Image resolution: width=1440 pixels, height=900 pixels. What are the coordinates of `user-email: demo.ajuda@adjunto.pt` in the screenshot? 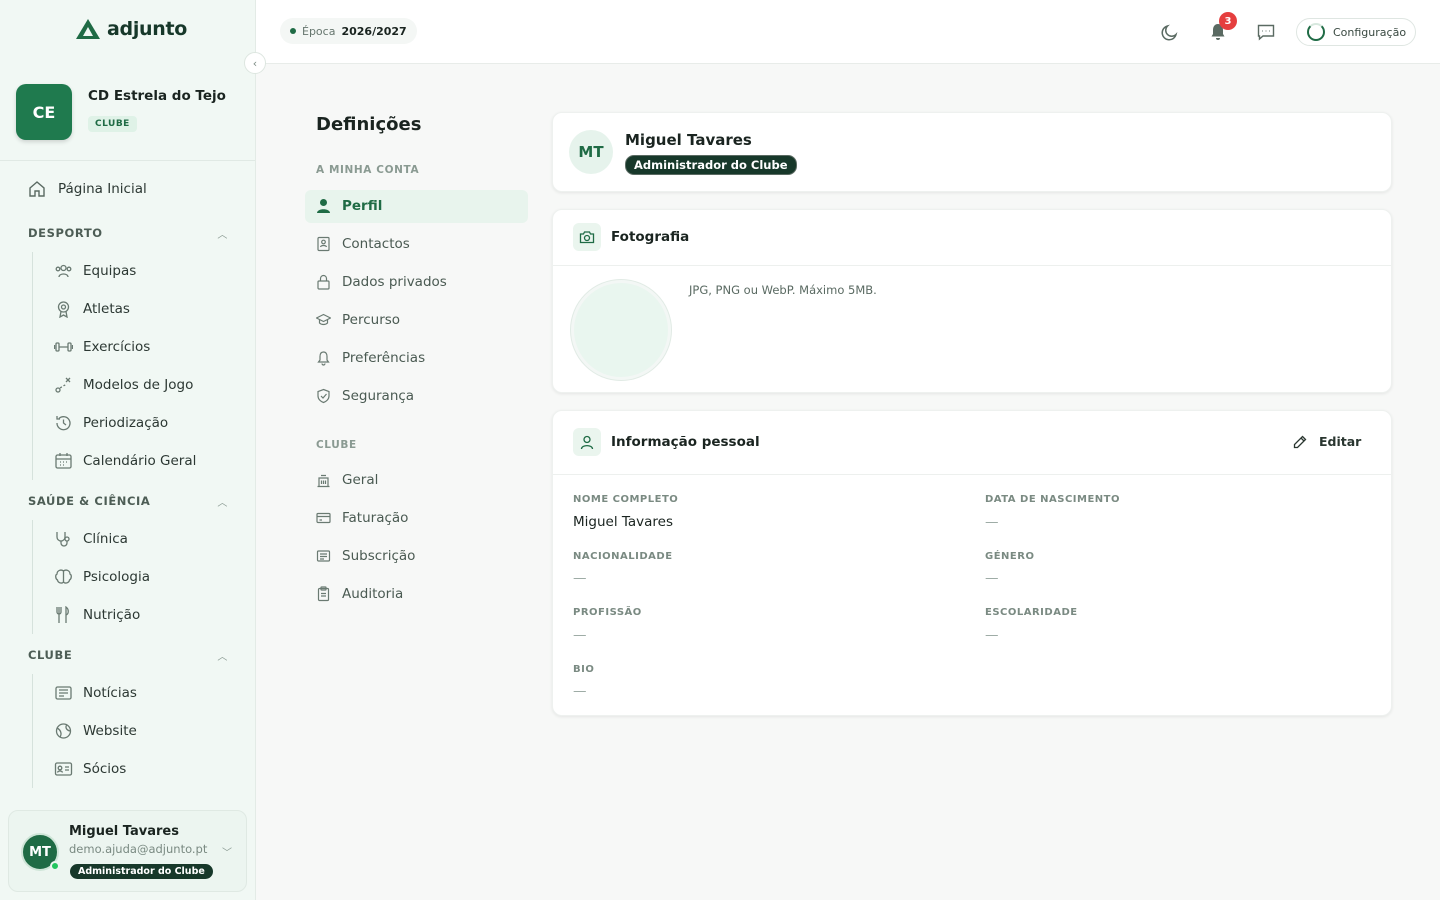 It's located at (138, 849).